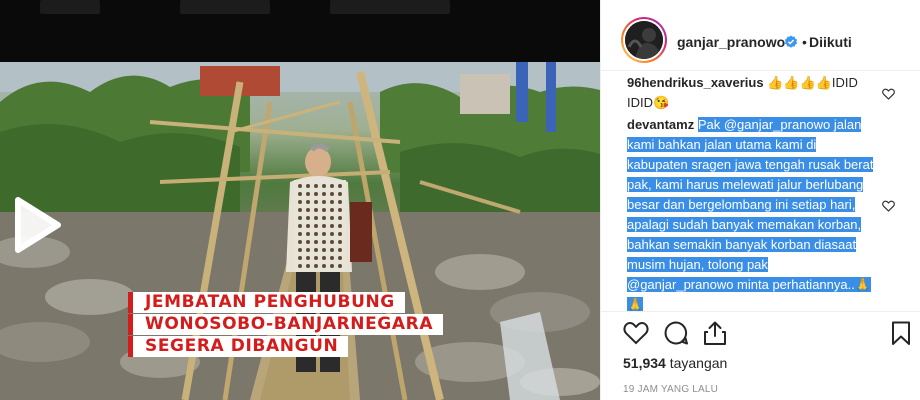 The image size is (920, 400). Describe the element at coordinates (636, 333) in the screenshot. I see `heart-icon` at that location.